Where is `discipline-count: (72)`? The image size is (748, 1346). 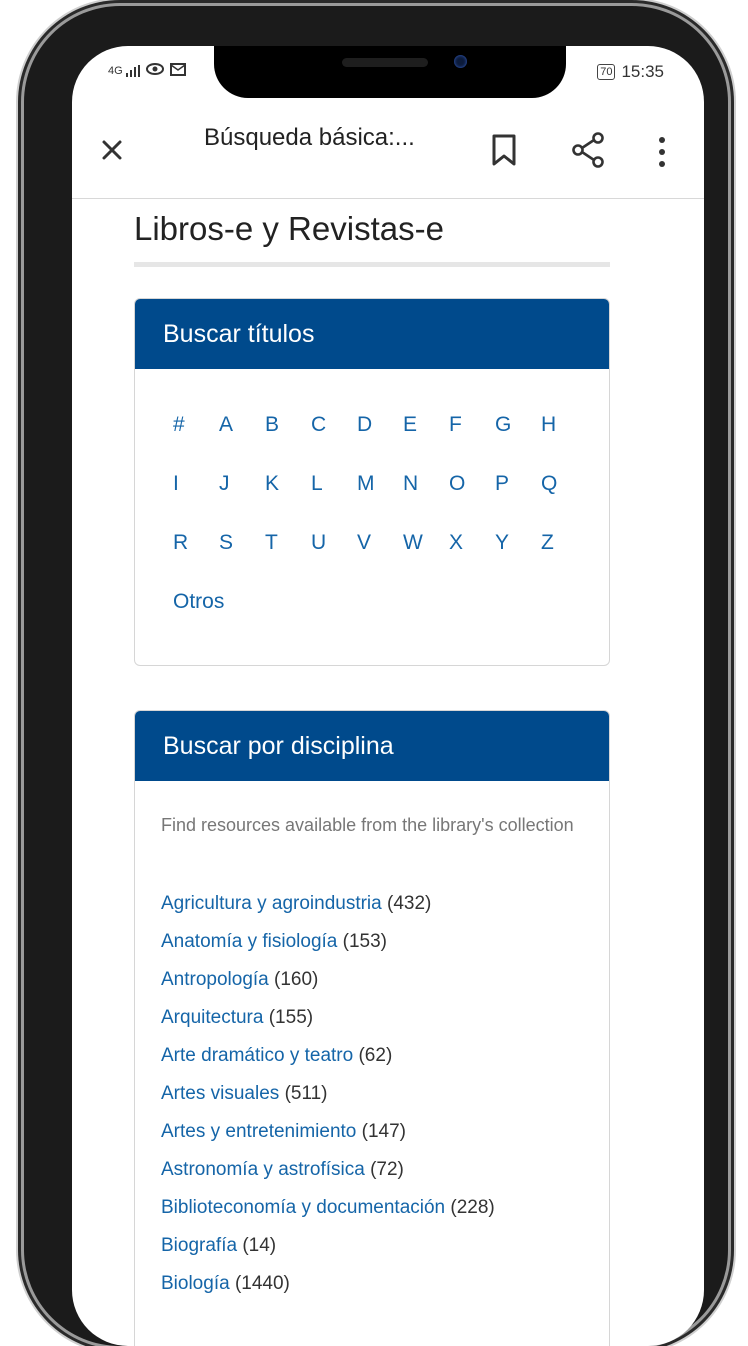 discipline-count: (72) is located at coordinates (387, 1169).